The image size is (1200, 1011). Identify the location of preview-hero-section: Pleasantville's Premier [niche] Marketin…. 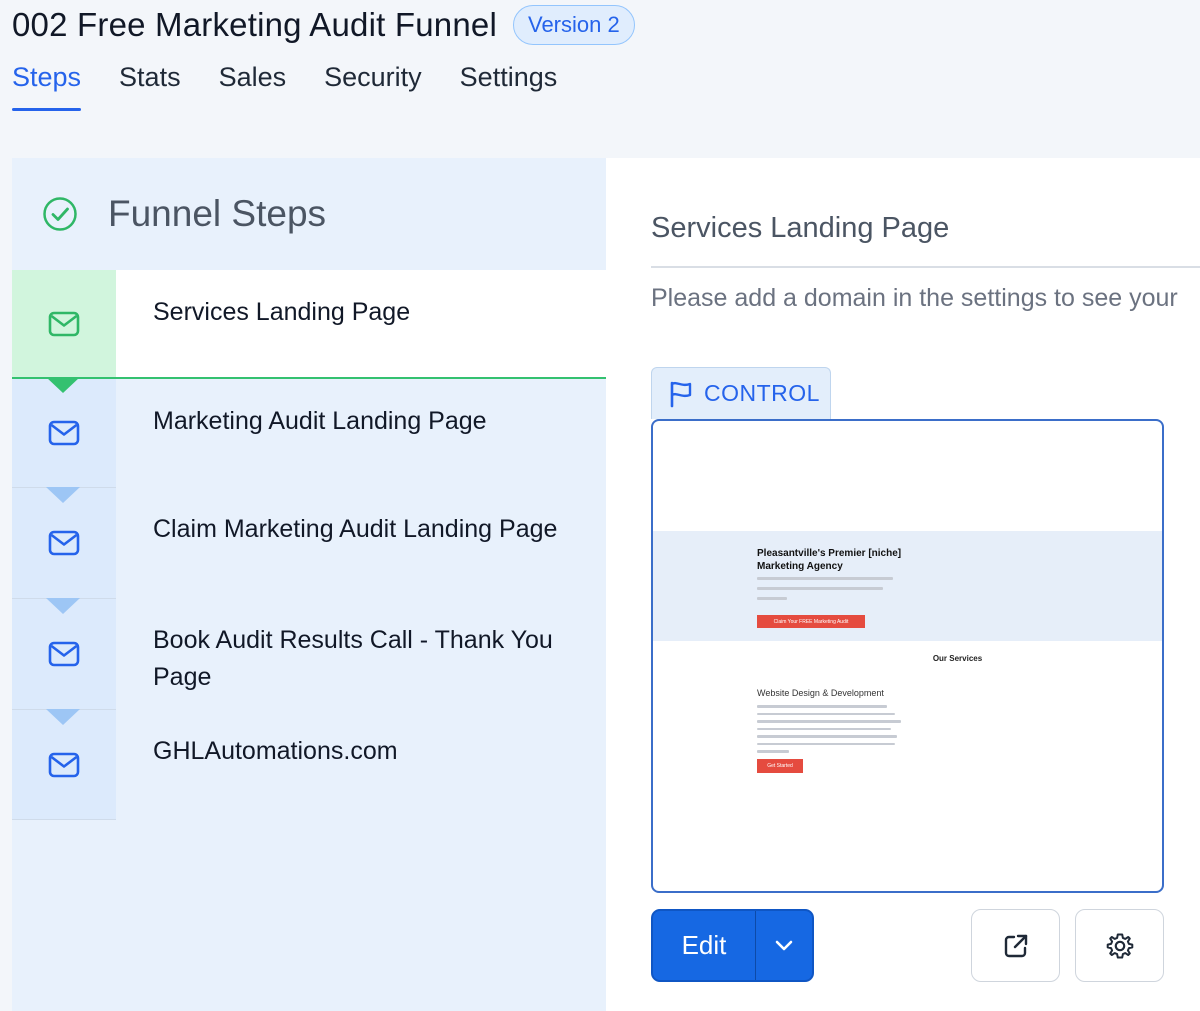
(907, 586).